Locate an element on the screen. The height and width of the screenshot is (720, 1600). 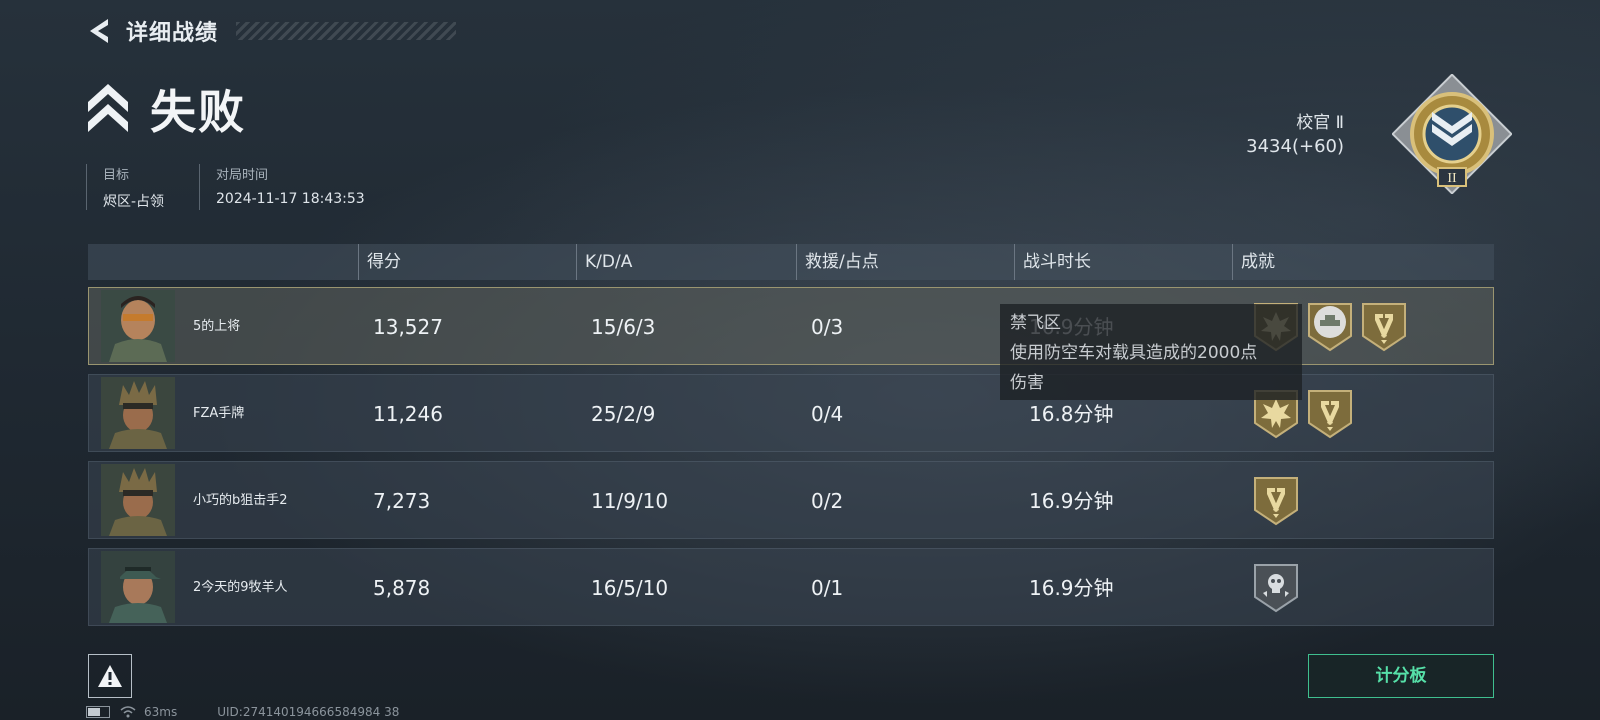
player-rescue: 0/1 is located at coordinates (827, 588).